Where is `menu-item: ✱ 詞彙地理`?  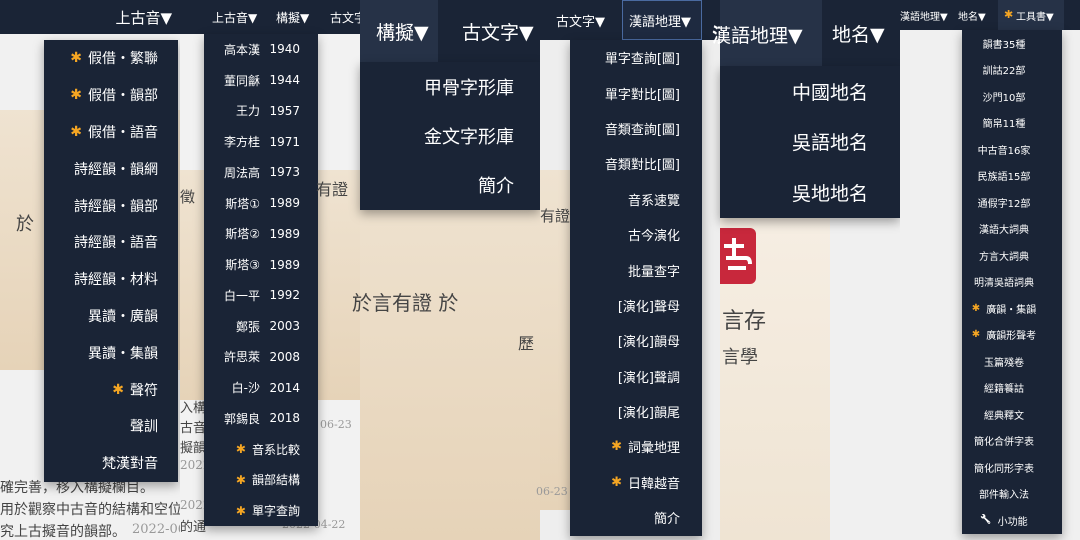 menu-item: ✱ 詞彙地理 is located at coordinates (636, 446).